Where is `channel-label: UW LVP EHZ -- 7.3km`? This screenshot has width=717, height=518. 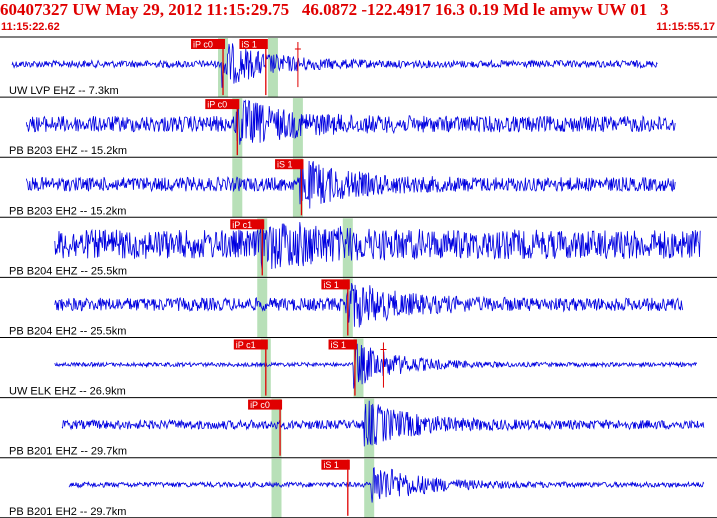 channel-label: UW LVP EHZ -- 7.3km is located at coordinates (64, 91).